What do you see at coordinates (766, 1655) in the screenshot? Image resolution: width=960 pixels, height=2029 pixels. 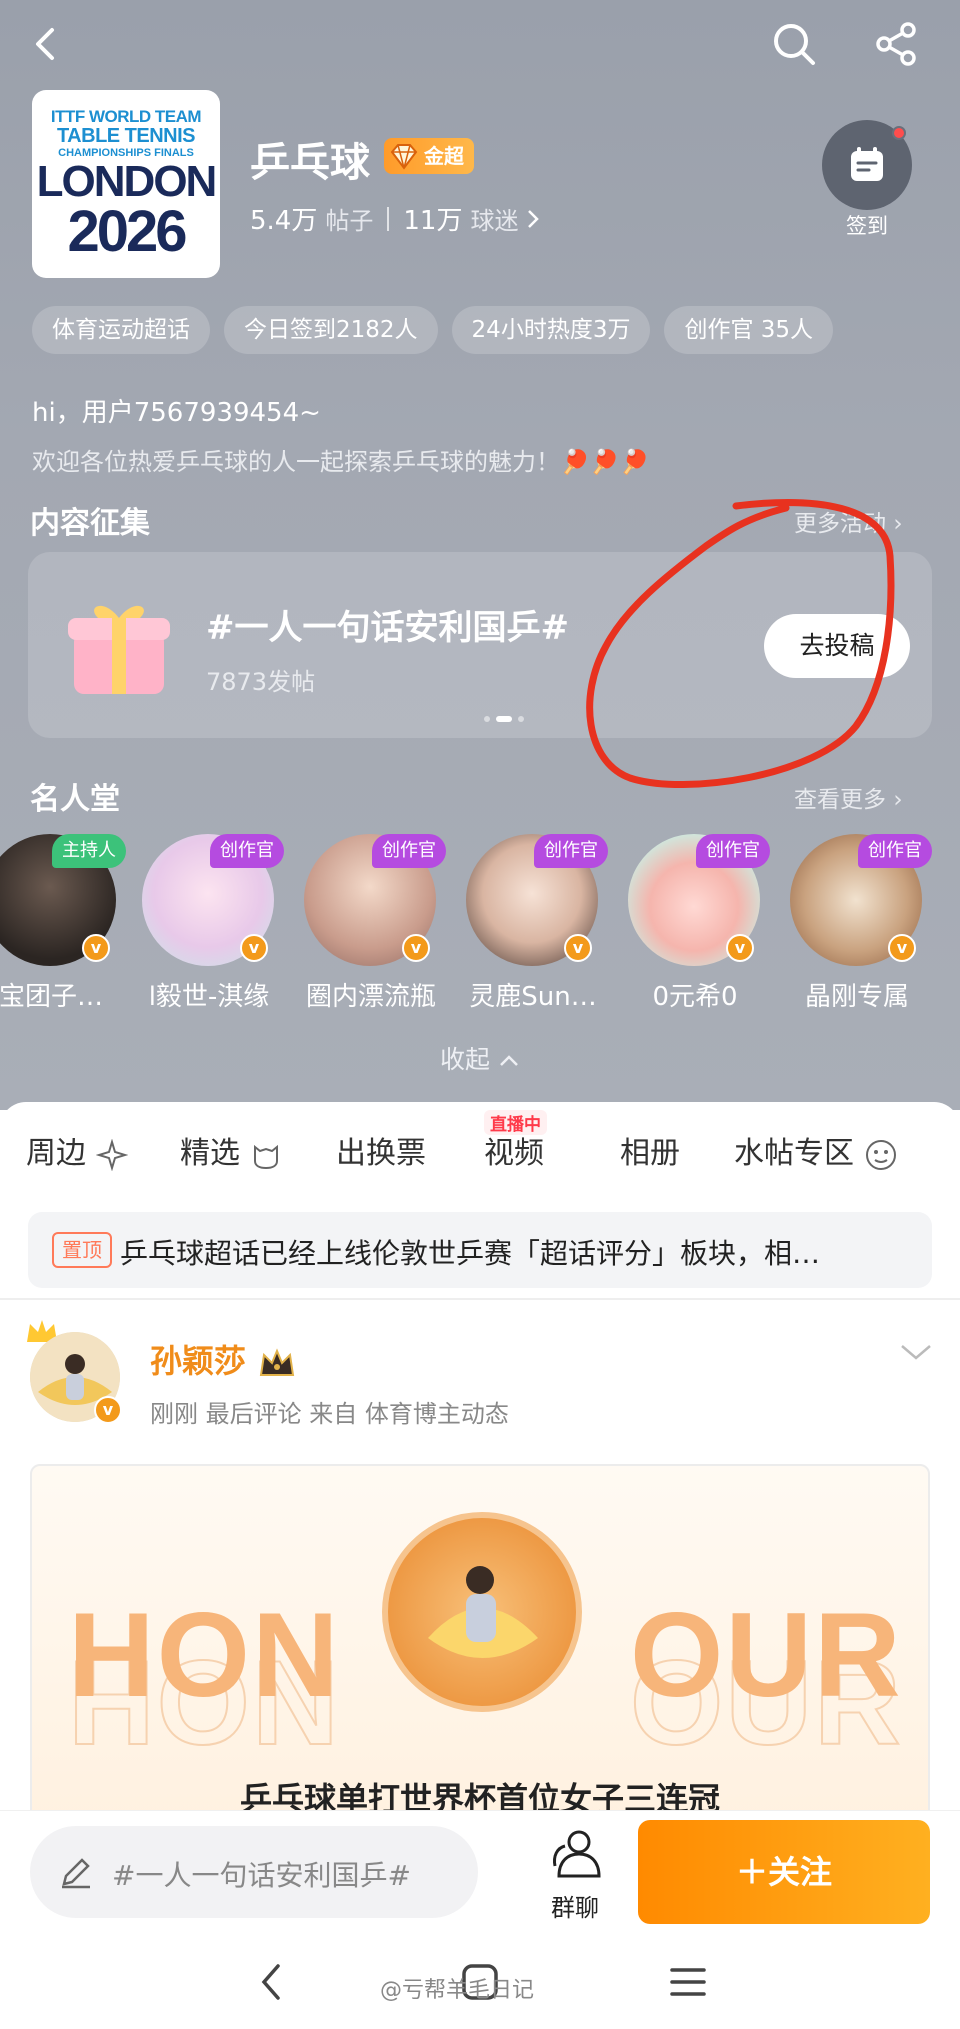 I see `honour-right-text: OUR` at bounding box center [766, 1655].